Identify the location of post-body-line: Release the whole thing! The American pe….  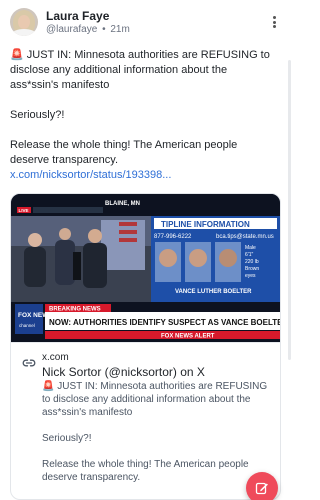
(124, 152).